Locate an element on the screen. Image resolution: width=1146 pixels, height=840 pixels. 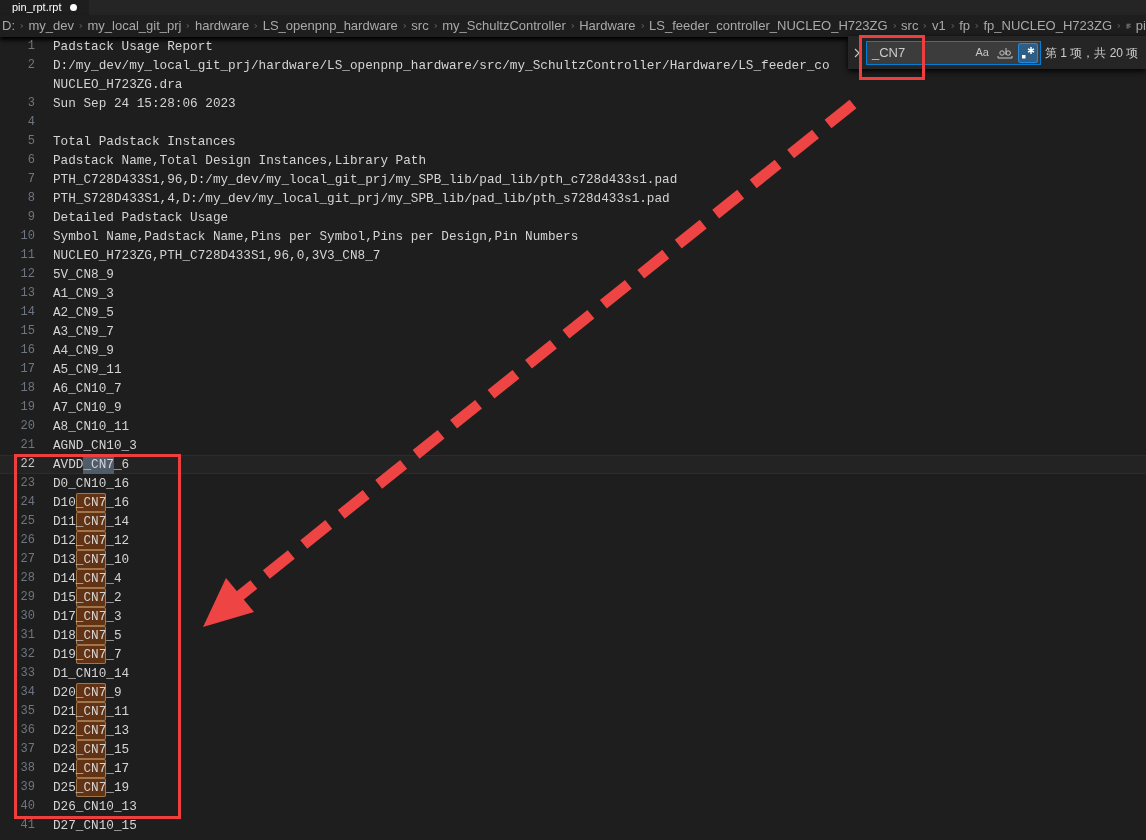
code-text: D11 is located at coordinates (64, 522).